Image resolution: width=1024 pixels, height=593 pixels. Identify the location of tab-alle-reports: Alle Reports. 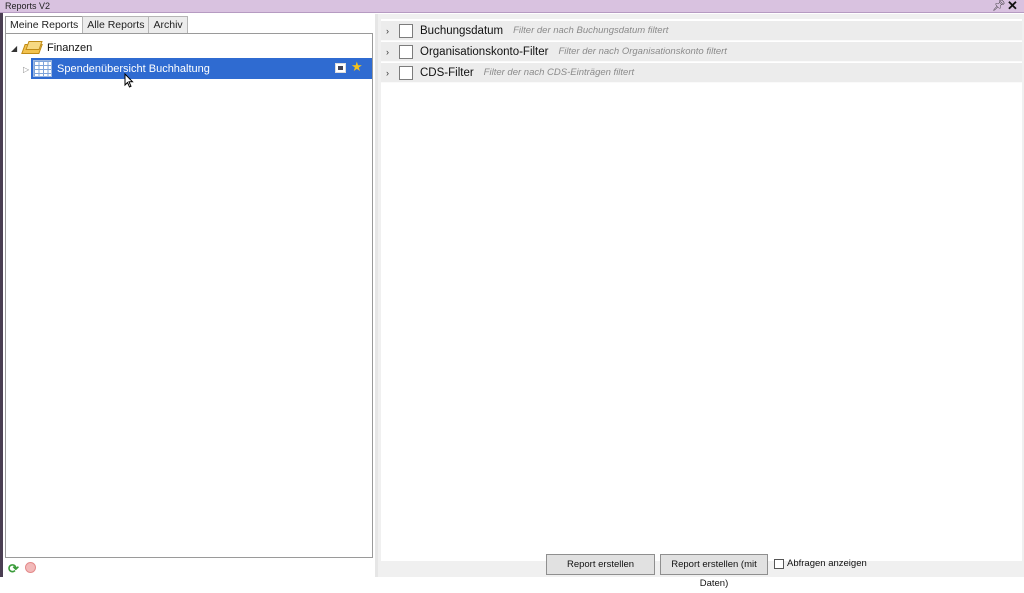
(116, 24).